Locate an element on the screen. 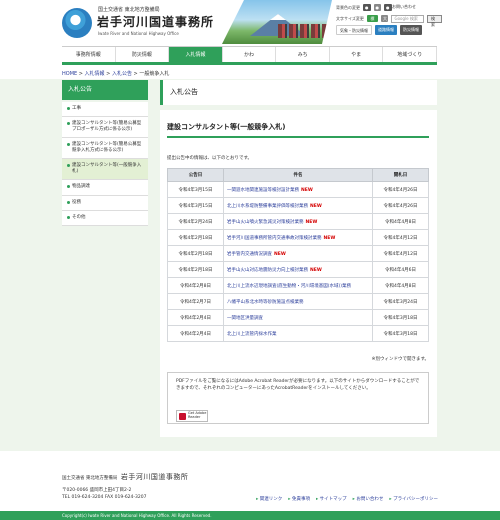 This screenshot has width=500, height=520. sidebar-item-construction: 工事 is located at coordinates (105, 110).